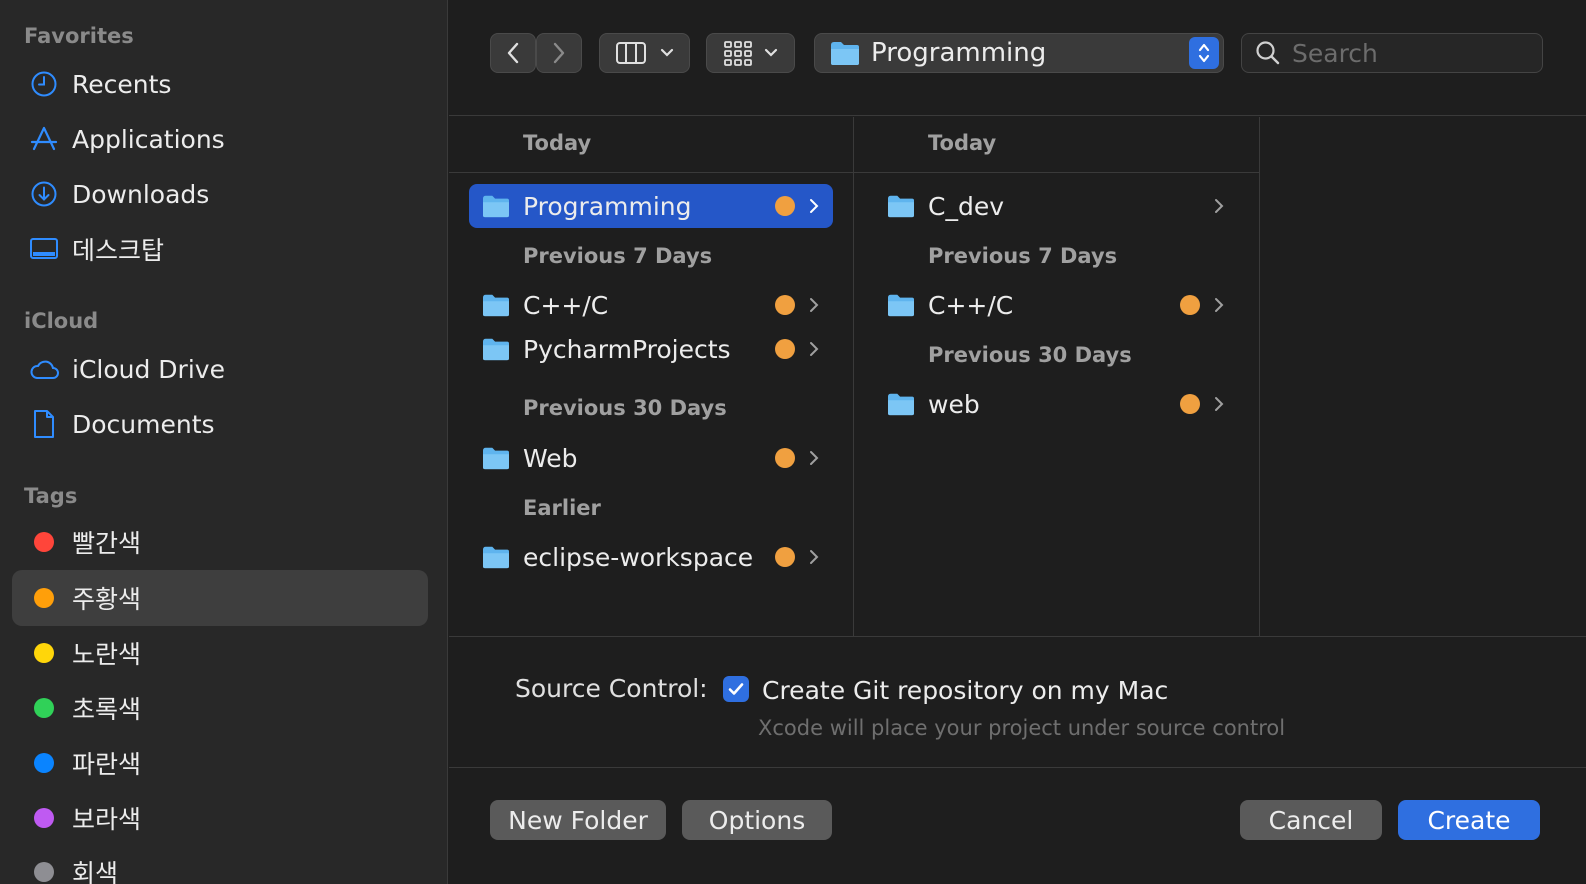 The height and width of the screenshot is (884, 1586). What do you see at coordinates (122, 84) in the screenshot?
I see `sidebar-item-label: Recents` at bounding box center [122, 84].